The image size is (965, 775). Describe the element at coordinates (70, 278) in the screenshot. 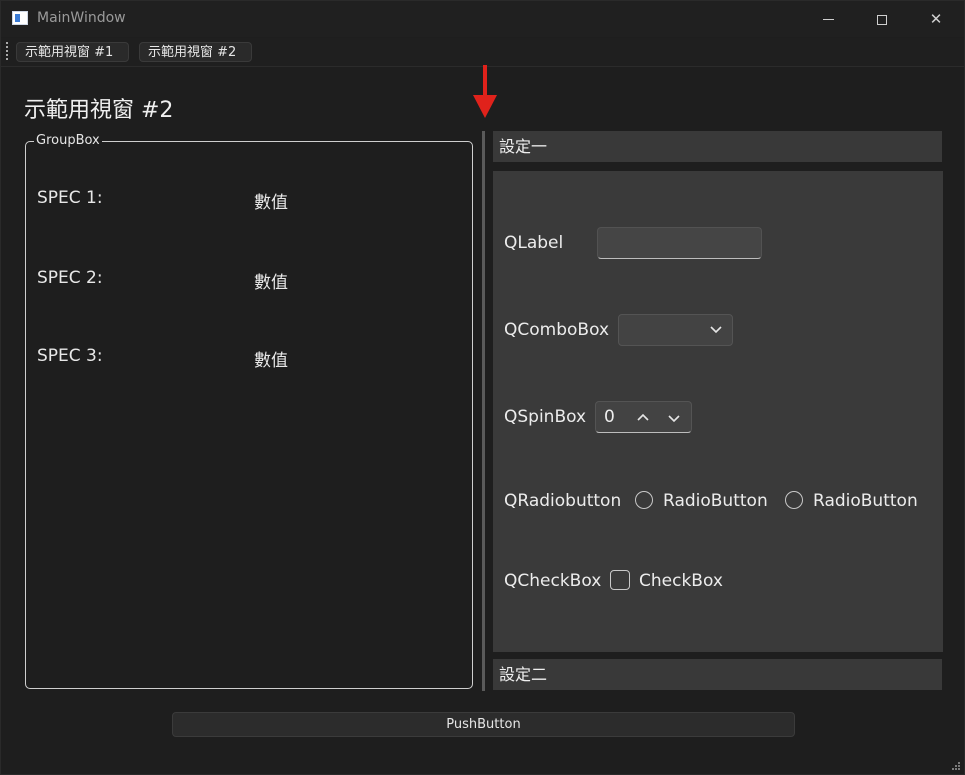

I see `spec-2-label: SPEC 2:` at that location.